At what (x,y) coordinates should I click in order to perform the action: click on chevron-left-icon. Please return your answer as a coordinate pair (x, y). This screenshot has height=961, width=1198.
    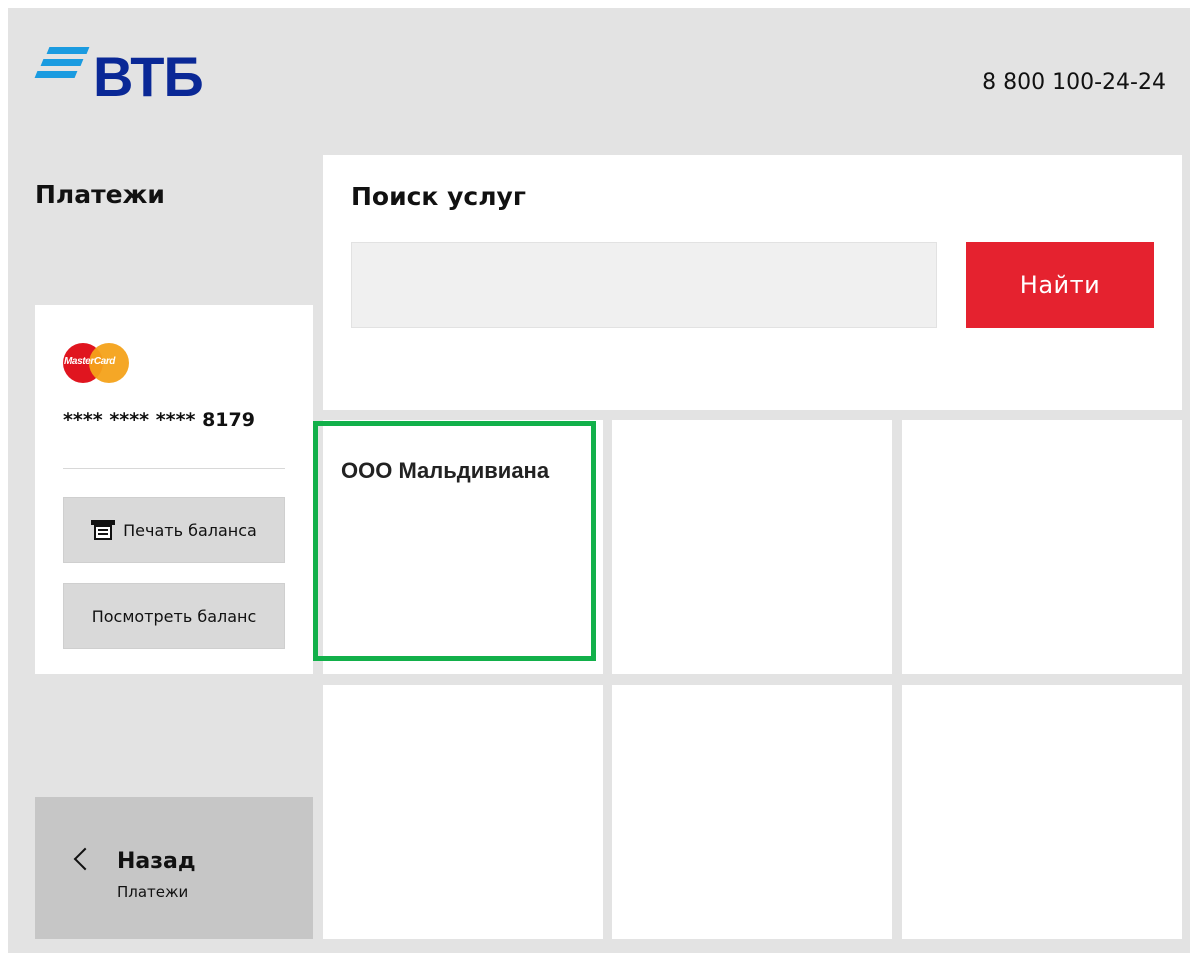
    Looking at the image, I should click on (85, 859).